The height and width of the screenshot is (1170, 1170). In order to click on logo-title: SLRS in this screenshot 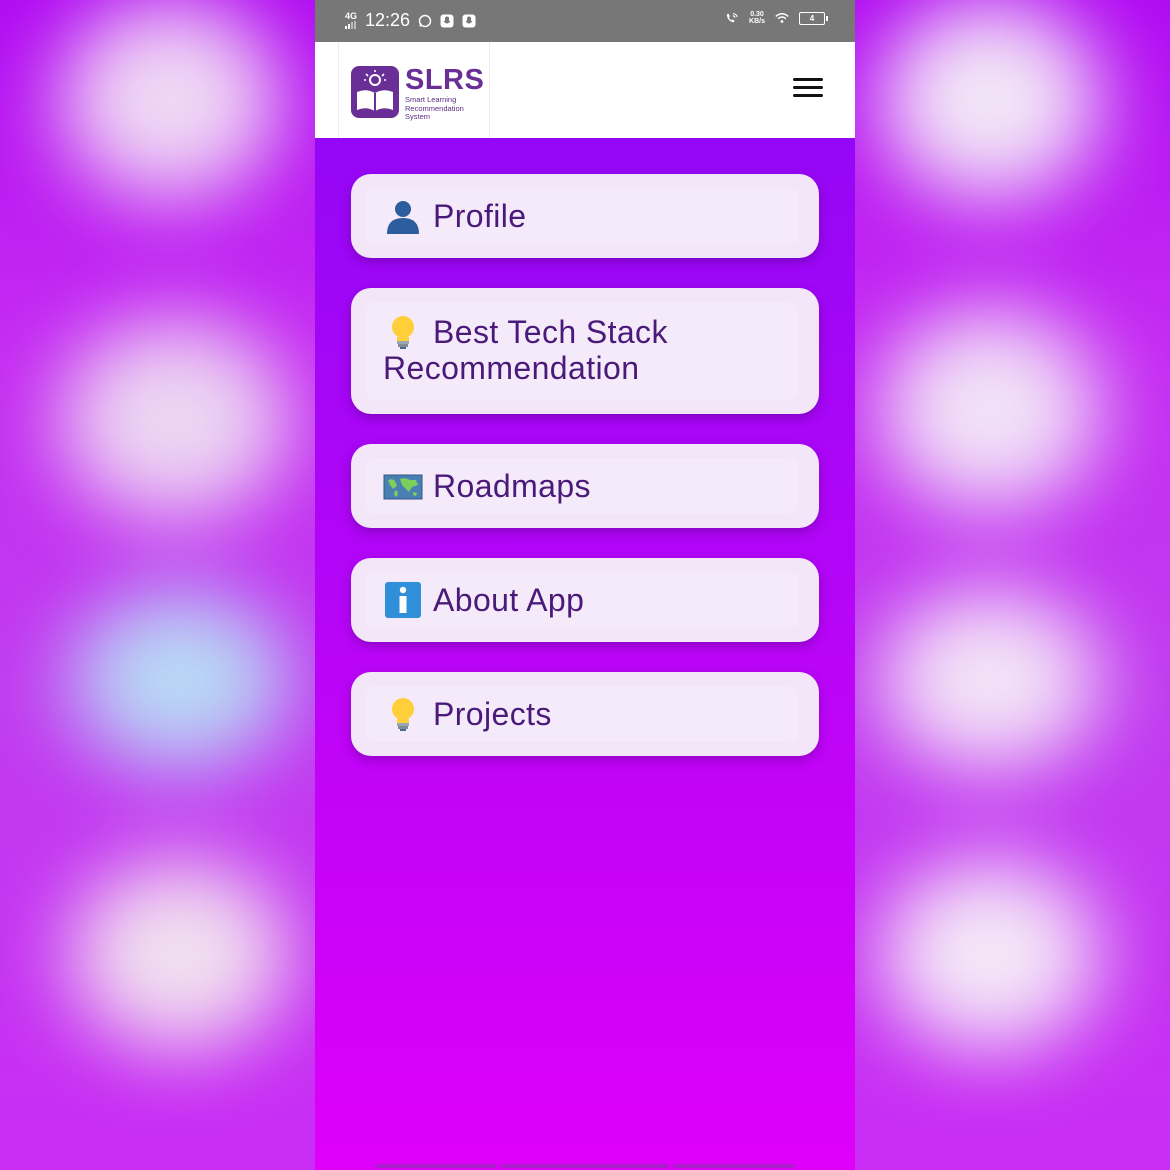, I will do `click(445, 80)`.